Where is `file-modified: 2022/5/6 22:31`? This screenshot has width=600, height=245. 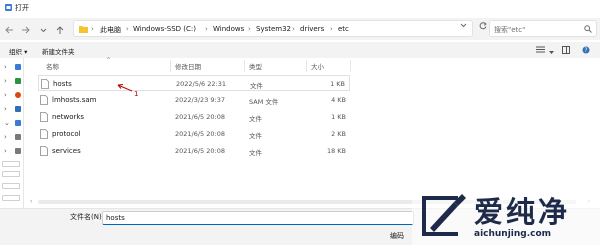 file-modified: 2022/5/6 22:31 is located at coordinates (201, 84).